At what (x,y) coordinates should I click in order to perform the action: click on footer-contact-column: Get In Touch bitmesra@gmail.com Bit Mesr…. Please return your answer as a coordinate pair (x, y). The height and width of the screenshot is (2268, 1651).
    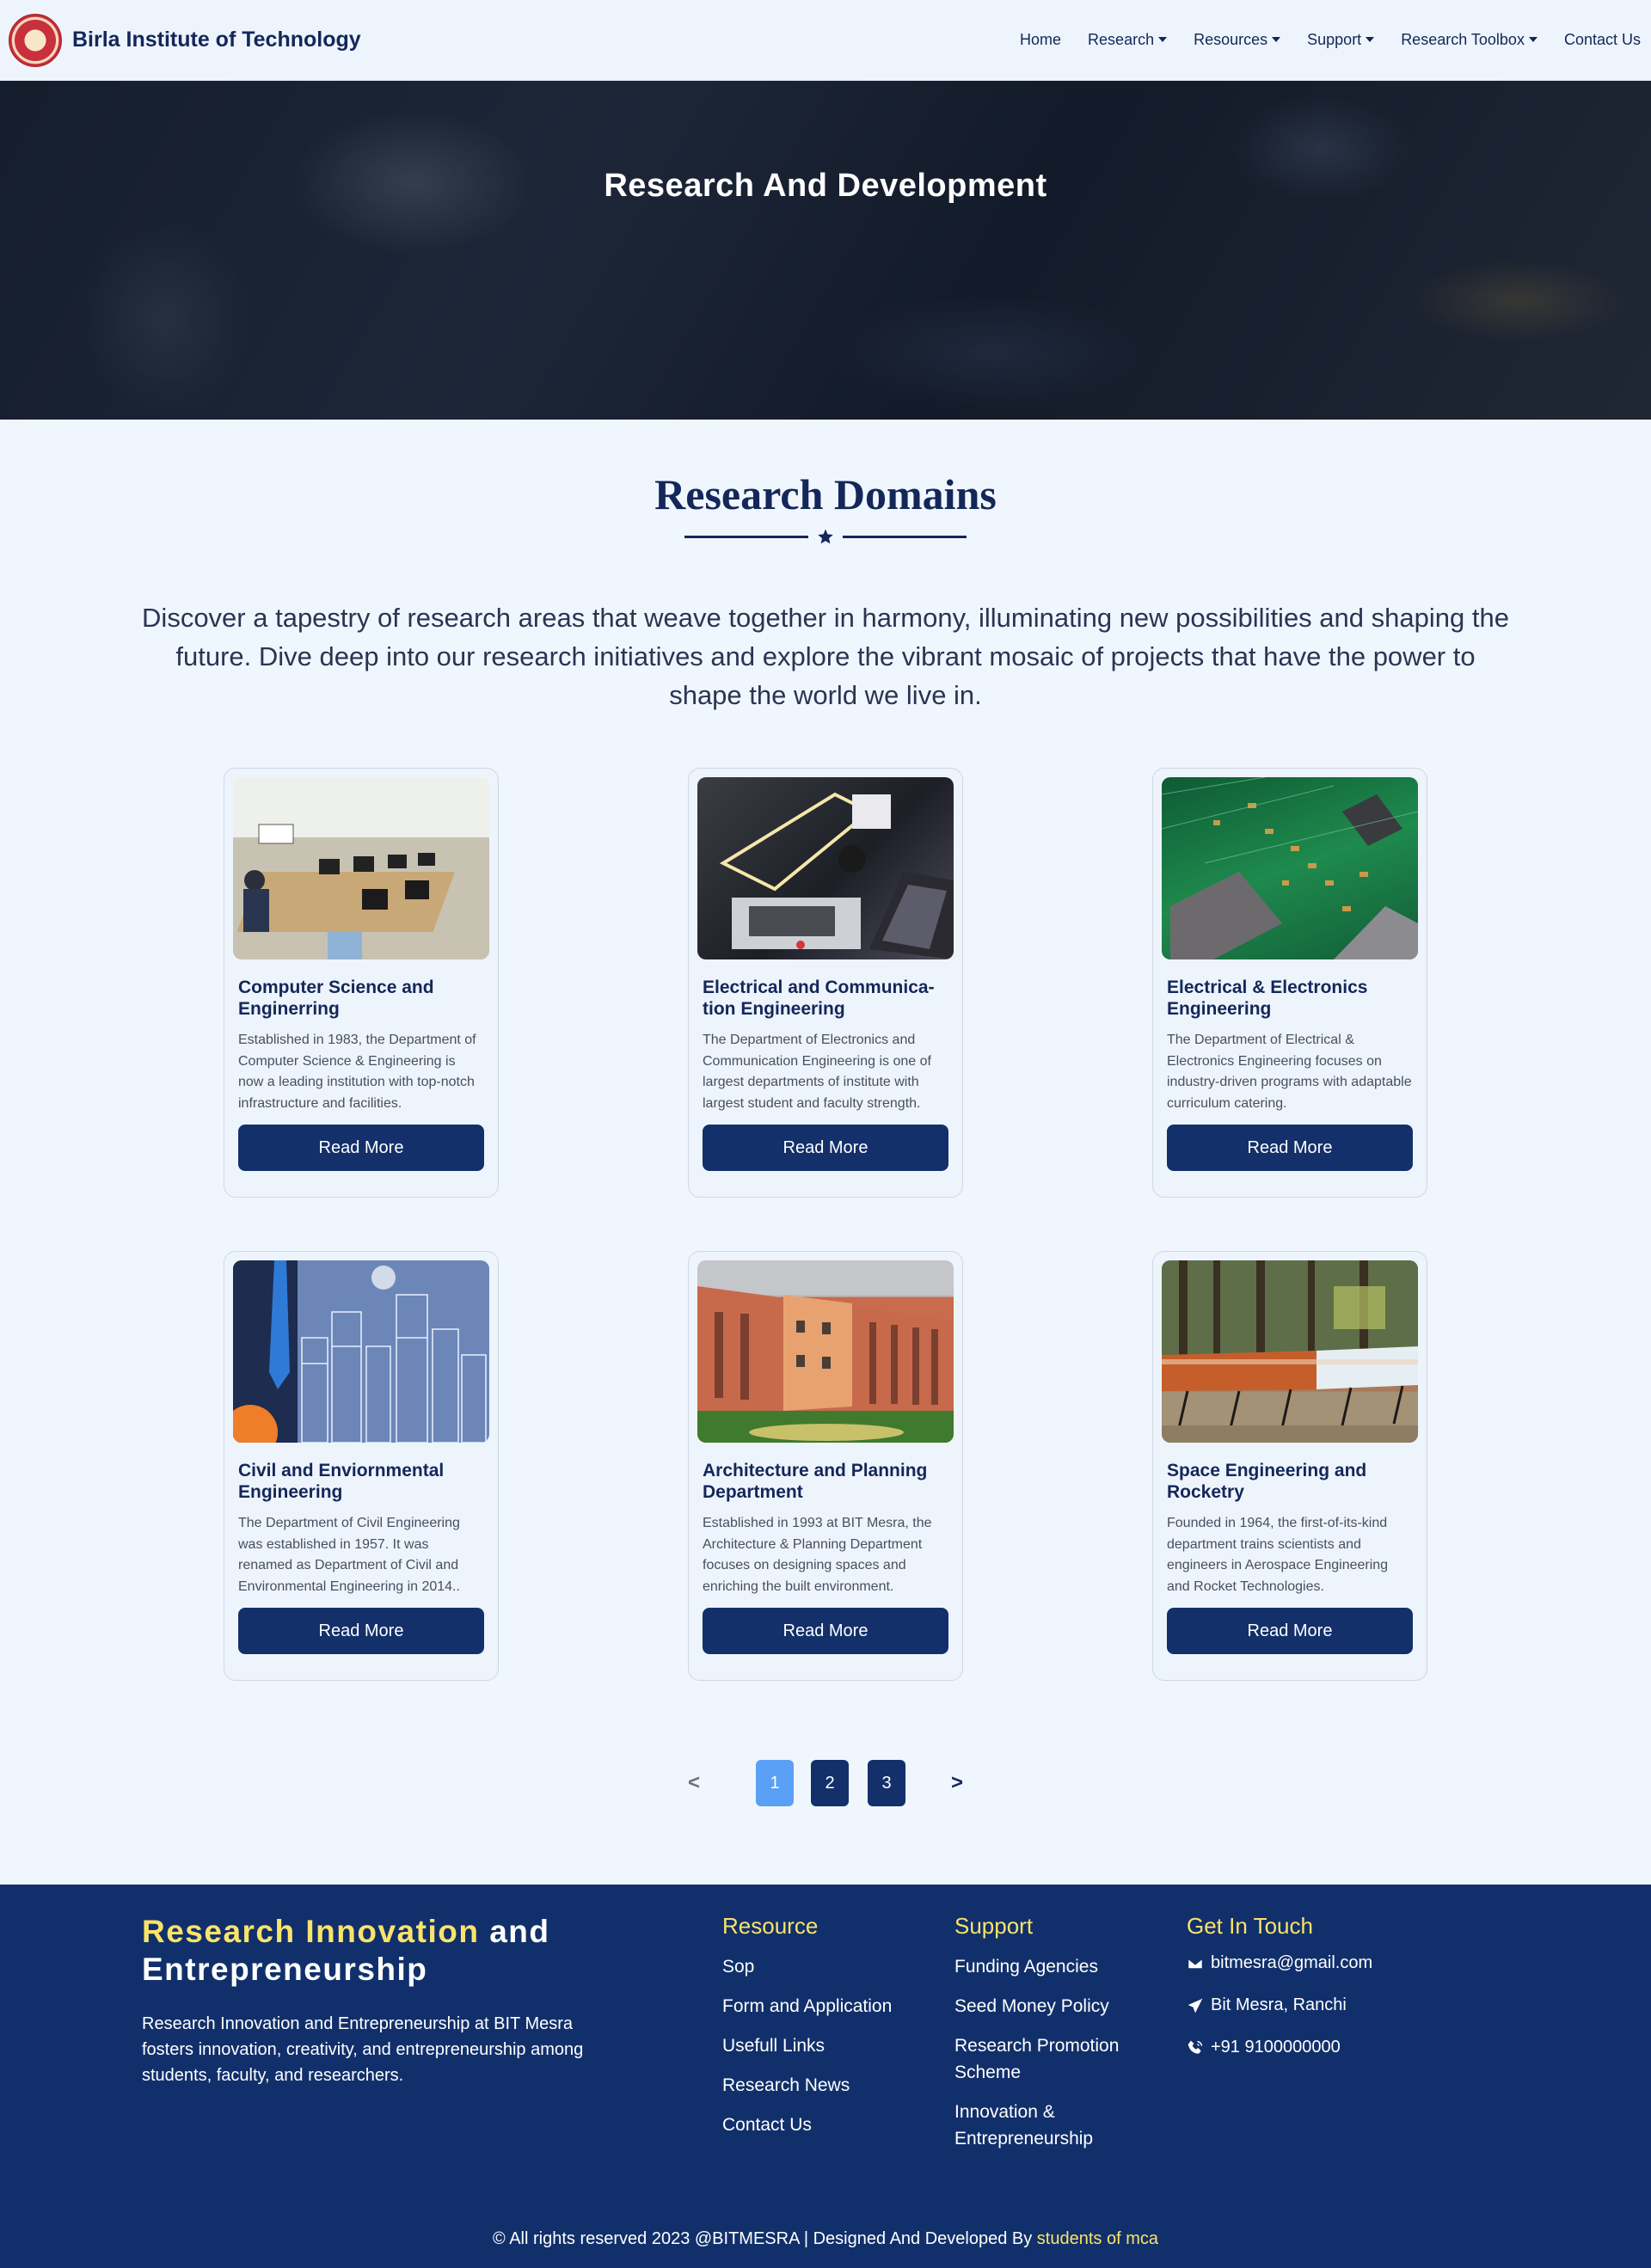
    Looking at the image, I should click on (1279, 1996).